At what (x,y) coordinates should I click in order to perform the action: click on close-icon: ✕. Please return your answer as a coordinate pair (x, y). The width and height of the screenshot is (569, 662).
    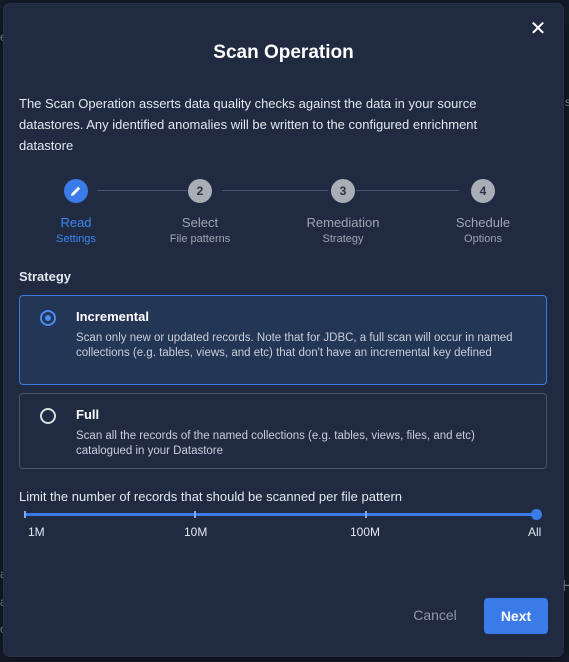
    Looking at the image, I should click on (538, 29).